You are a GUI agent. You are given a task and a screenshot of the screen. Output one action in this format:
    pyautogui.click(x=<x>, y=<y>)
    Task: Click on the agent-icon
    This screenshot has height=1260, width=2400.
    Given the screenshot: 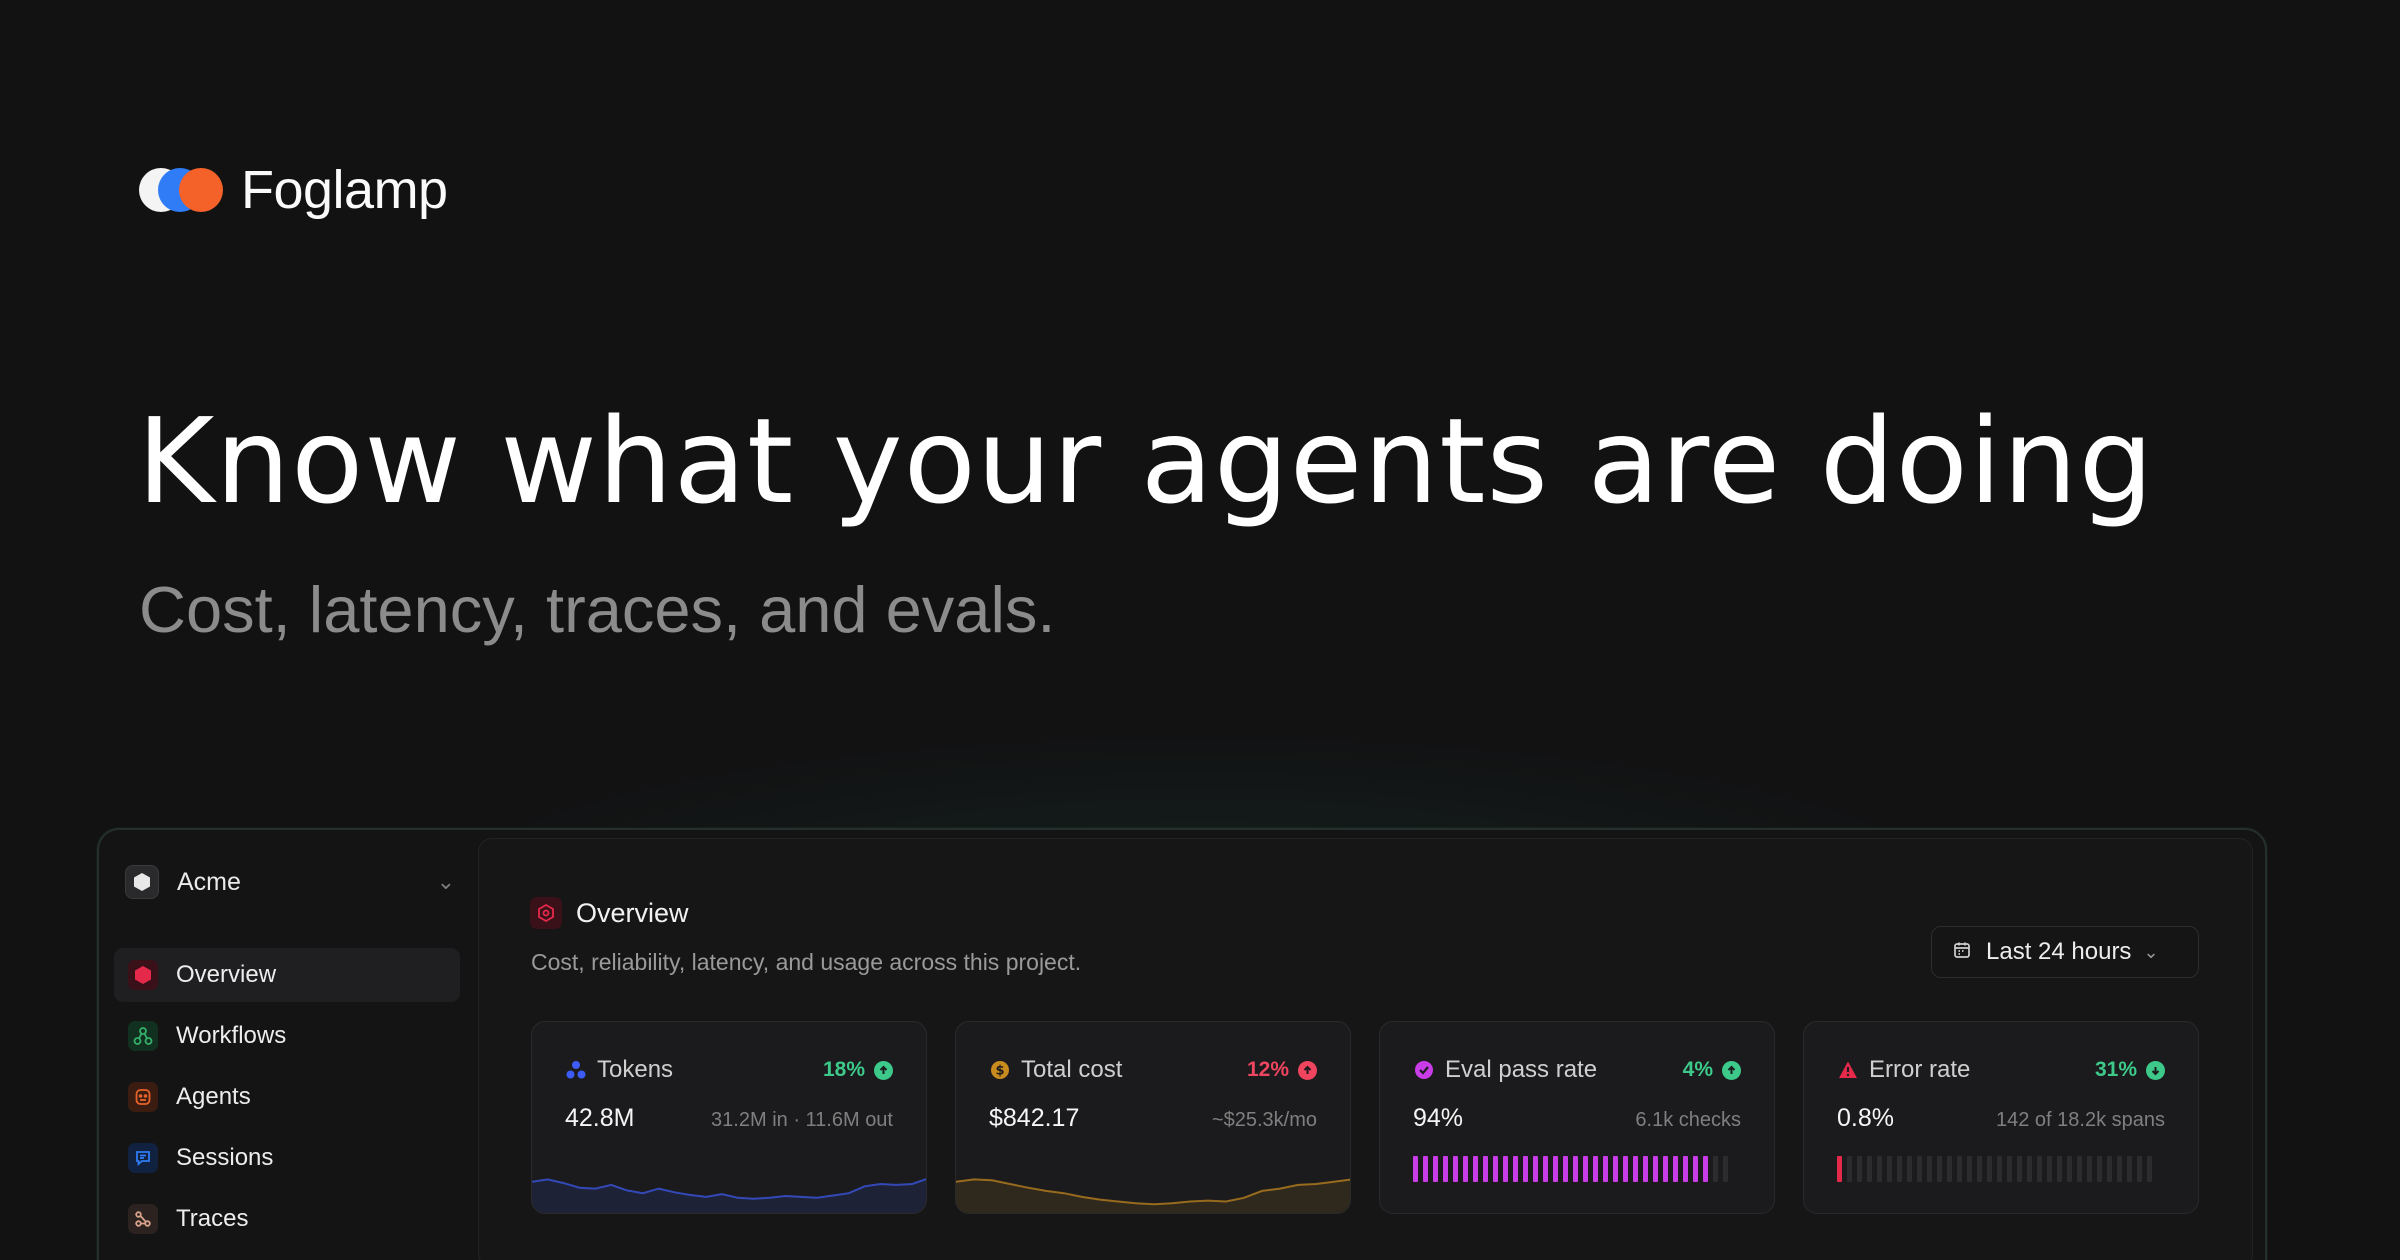 What is the action you would take?
    pyautogui.click(x=143, y=1097)
    